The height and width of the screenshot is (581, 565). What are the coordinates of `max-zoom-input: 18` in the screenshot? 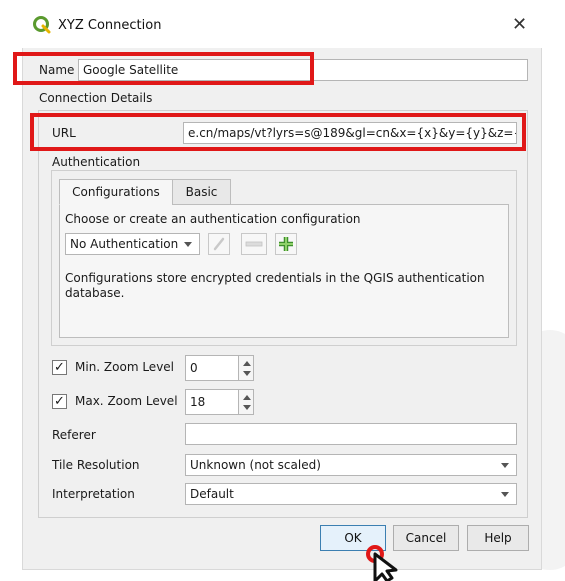 It's located at (212, 402).